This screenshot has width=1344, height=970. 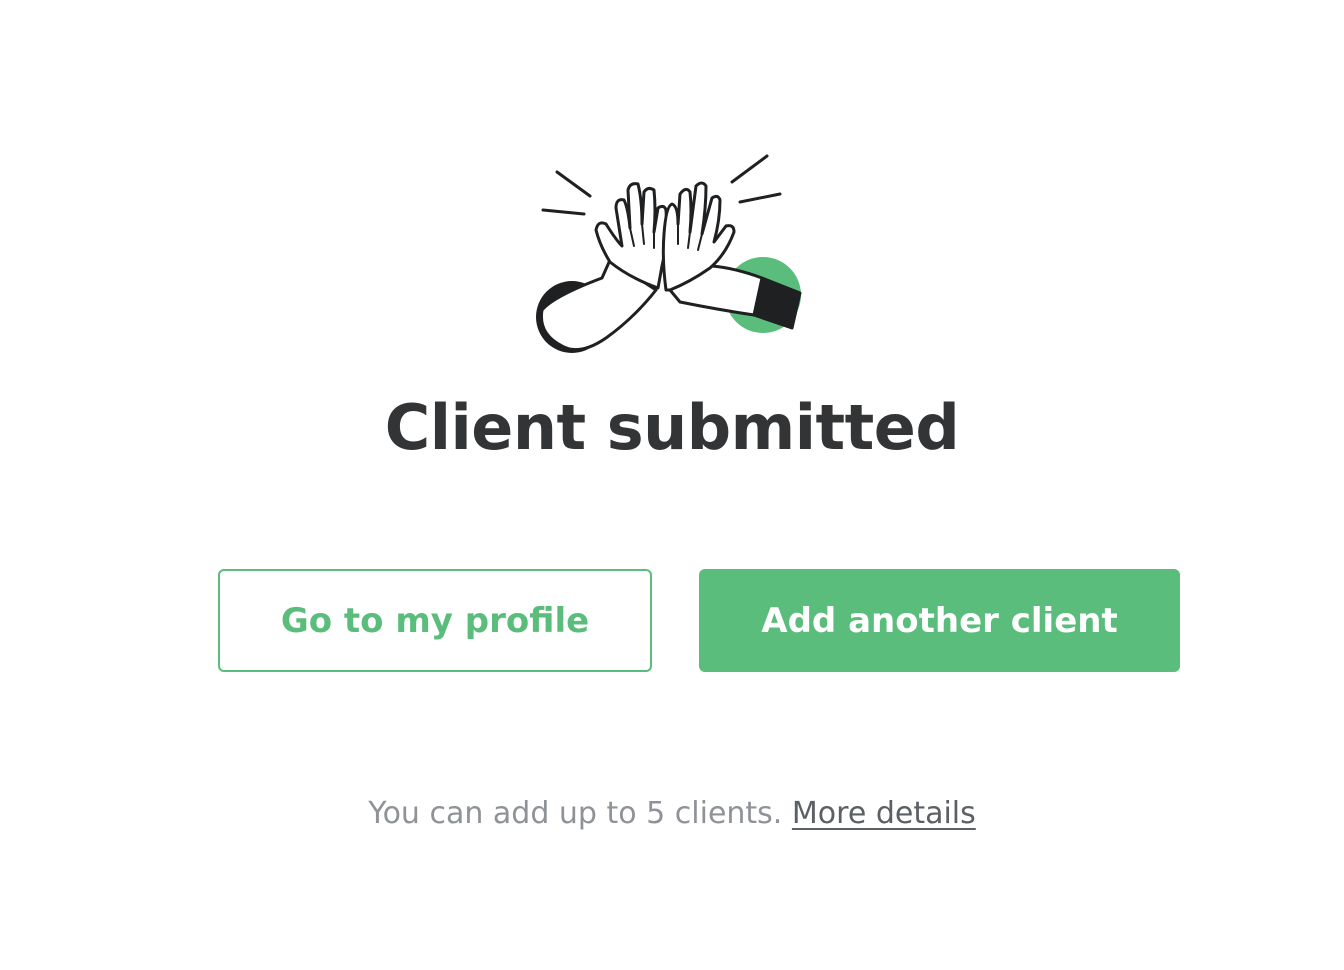 I want to click on client-limit-text: You can add up to 5 clients., so click(x=575, y=813).